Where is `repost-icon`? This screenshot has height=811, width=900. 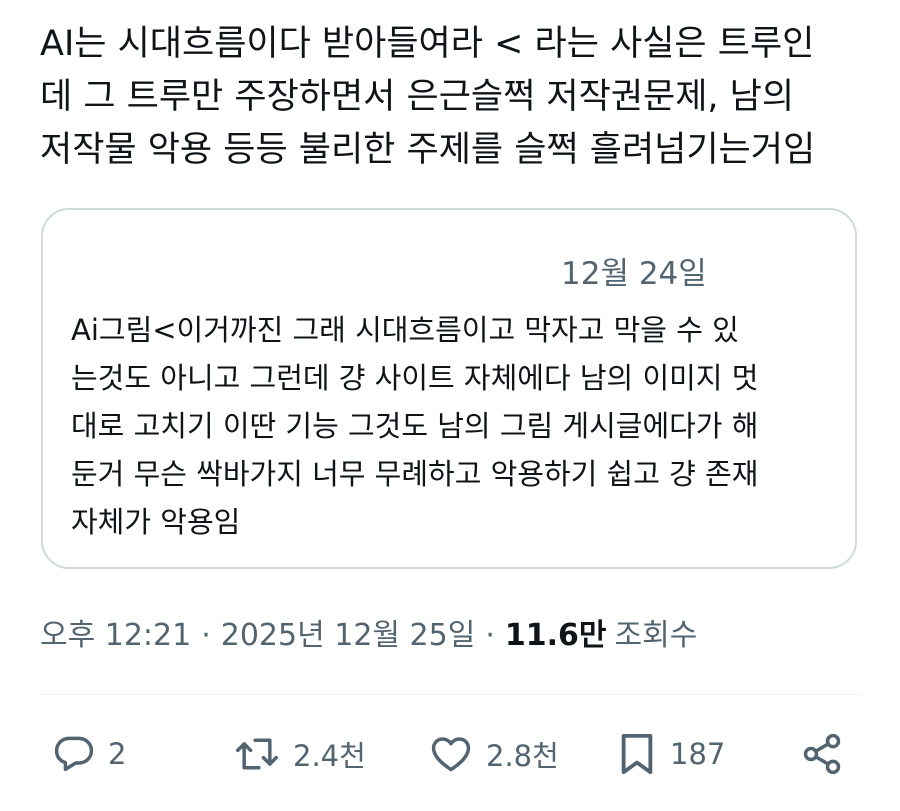 repost-icon is located at coordinates (257, 754).